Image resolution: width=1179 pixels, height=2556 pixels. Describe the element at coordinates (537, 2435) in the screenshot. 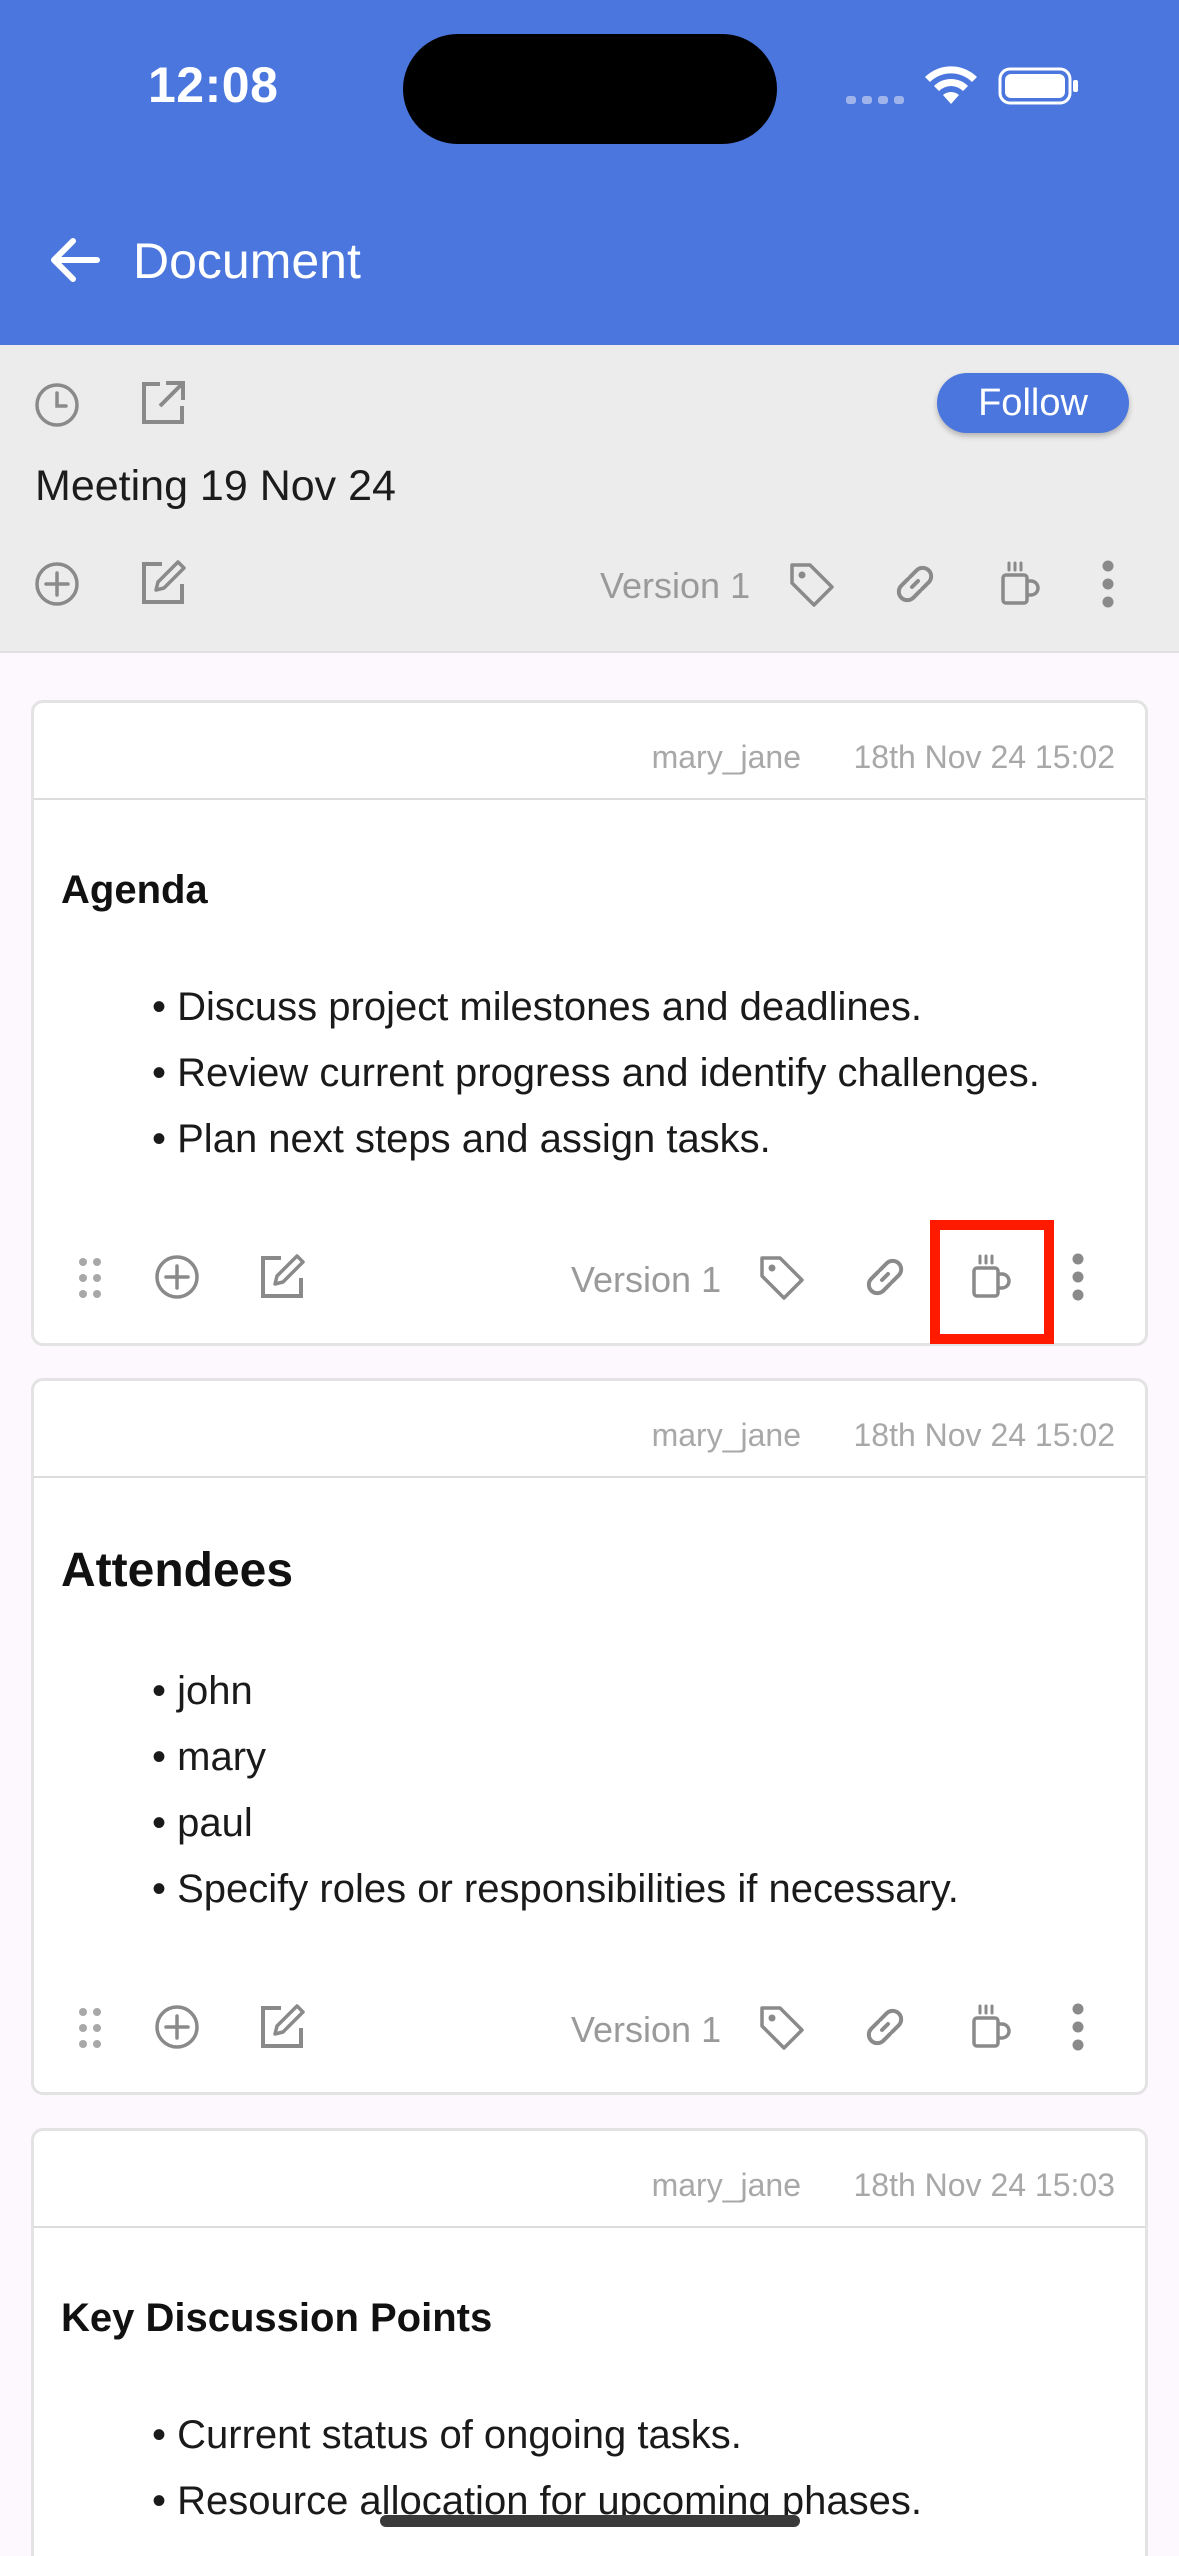

I see `list-item: Current status of ongoing tasks.` at that location.